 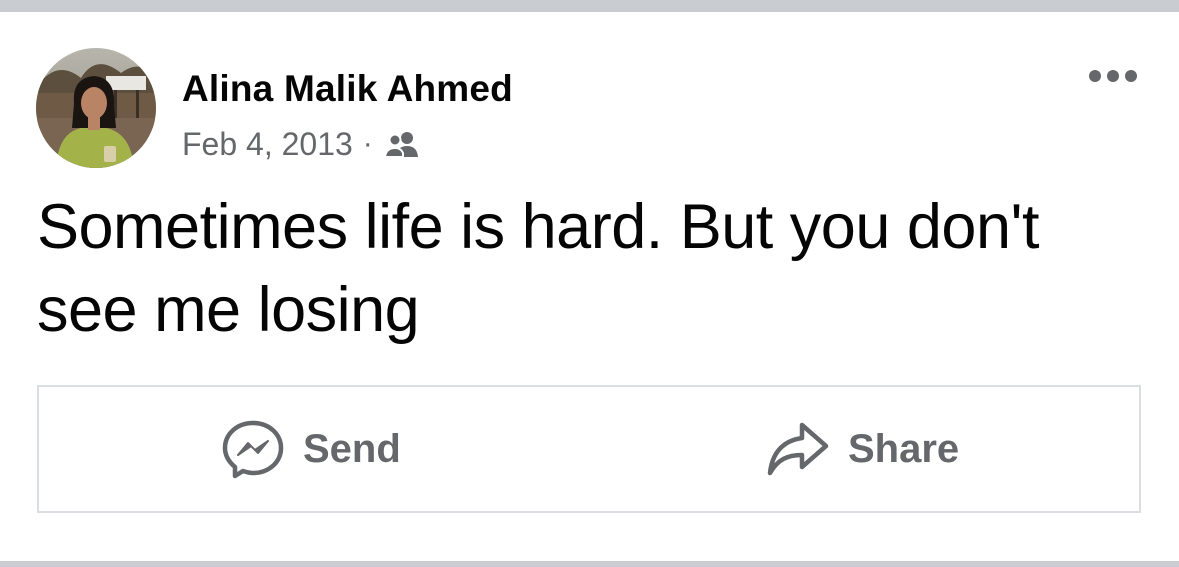 I want to click on send-button: Send, so click(x=311, y=449).